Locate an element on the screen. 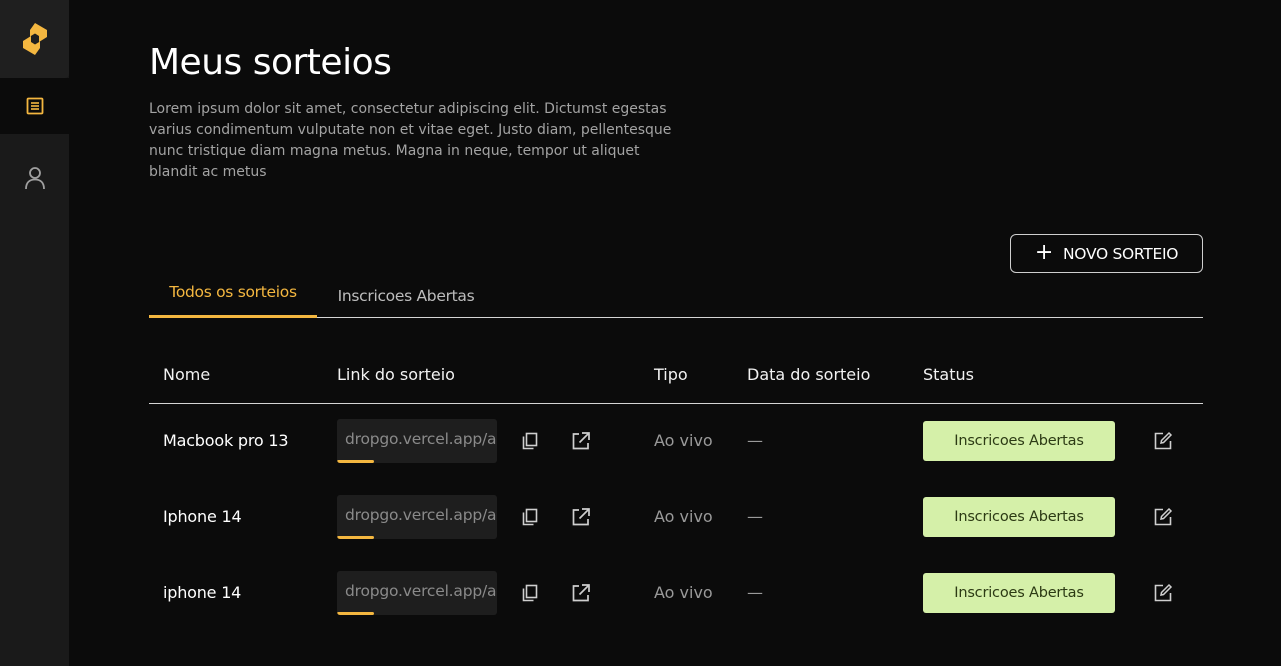  sidebar-item-profile is located at coordinates (34, 178).